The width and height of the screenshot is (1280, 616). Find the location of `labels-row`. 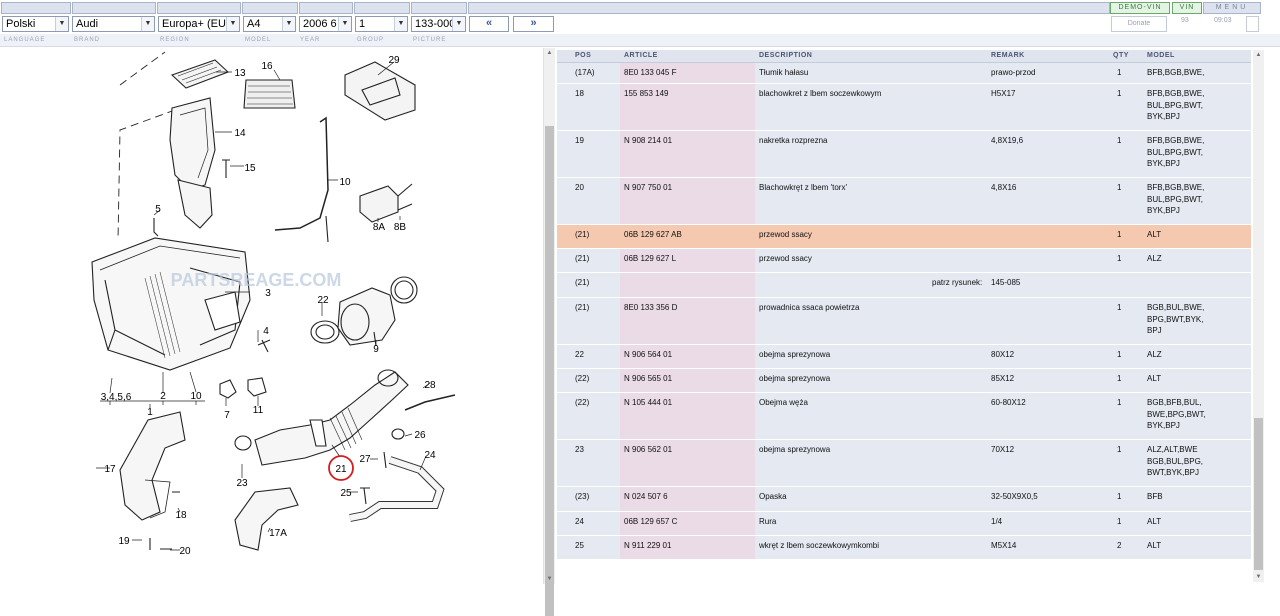

labels-row is located at coordinates (640, 40).